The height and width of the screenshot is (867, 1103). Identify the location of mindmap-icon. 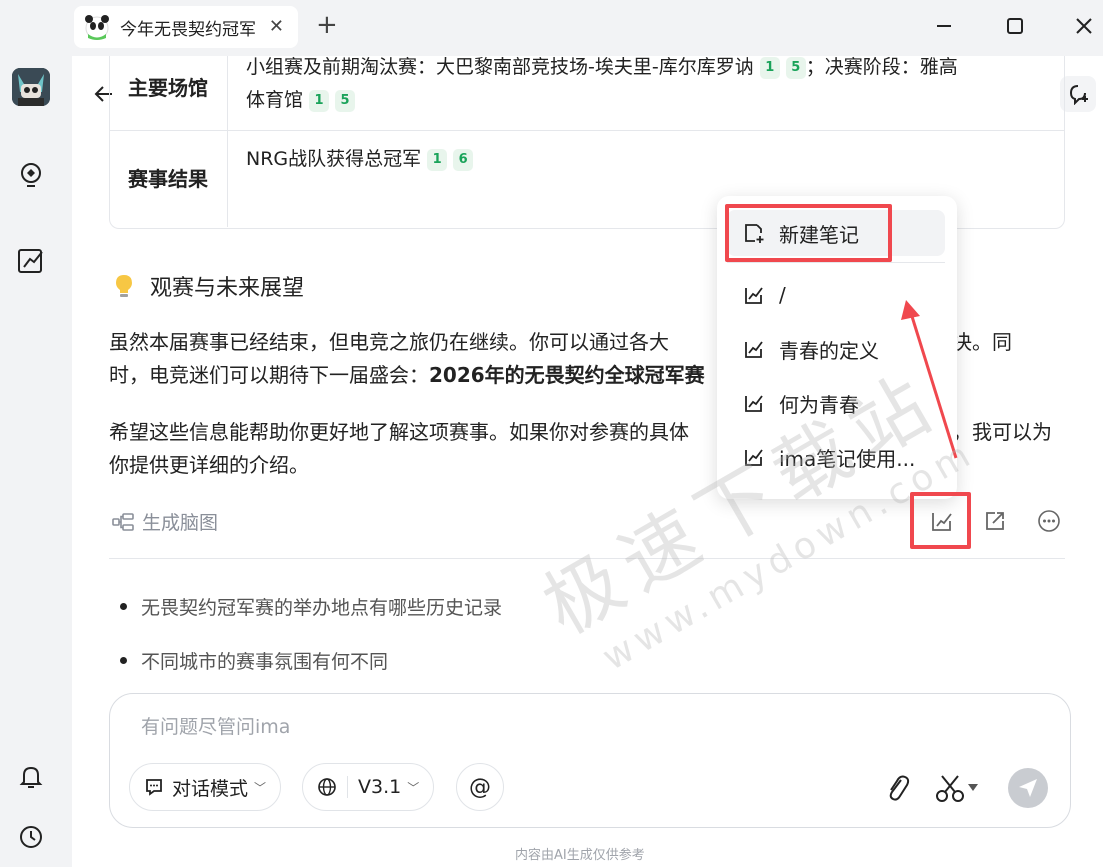
(123, 521).